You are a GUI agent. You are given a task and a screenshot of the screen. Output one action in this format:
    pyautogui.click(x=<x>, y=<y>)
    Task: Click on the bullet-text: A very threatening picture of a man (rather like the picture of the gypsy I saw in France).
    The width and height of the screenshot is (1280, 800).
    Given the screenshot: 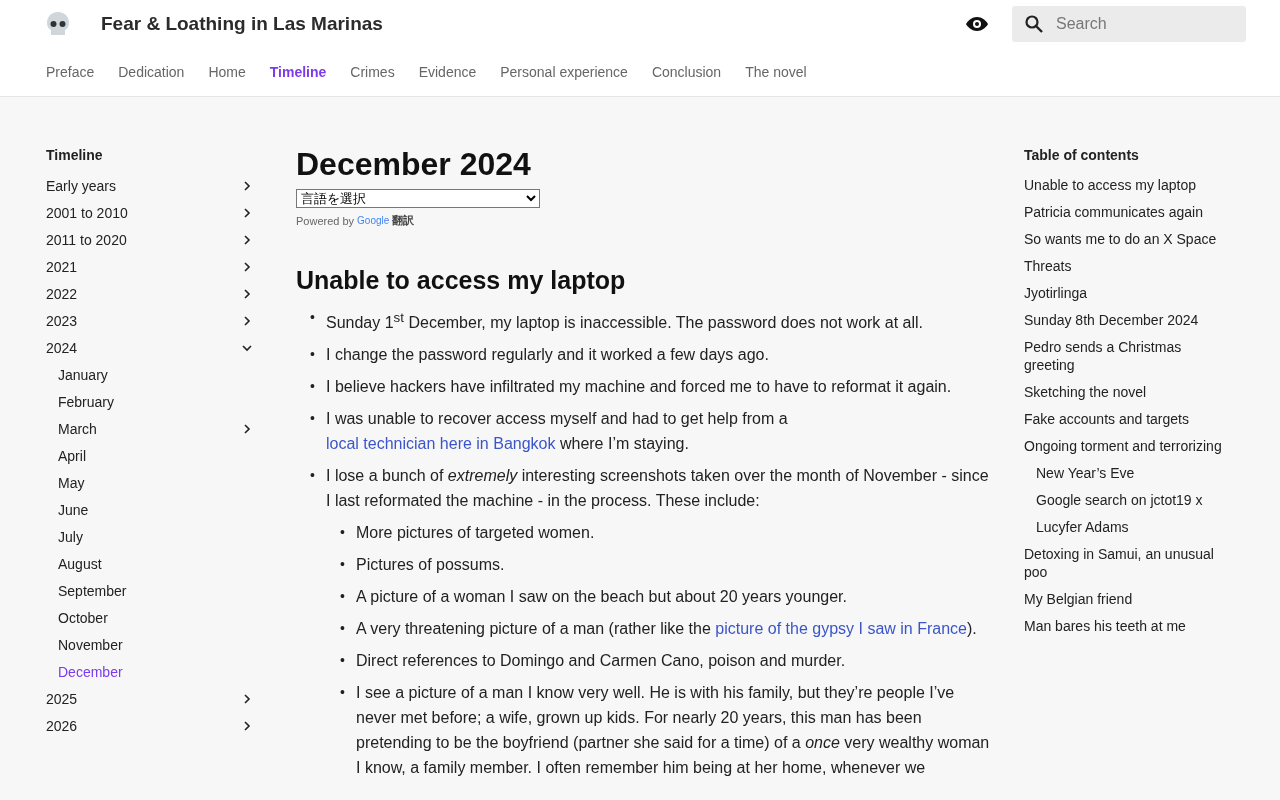 What is the action you would take?
    pyautogui.click(x=666, y=629)
    